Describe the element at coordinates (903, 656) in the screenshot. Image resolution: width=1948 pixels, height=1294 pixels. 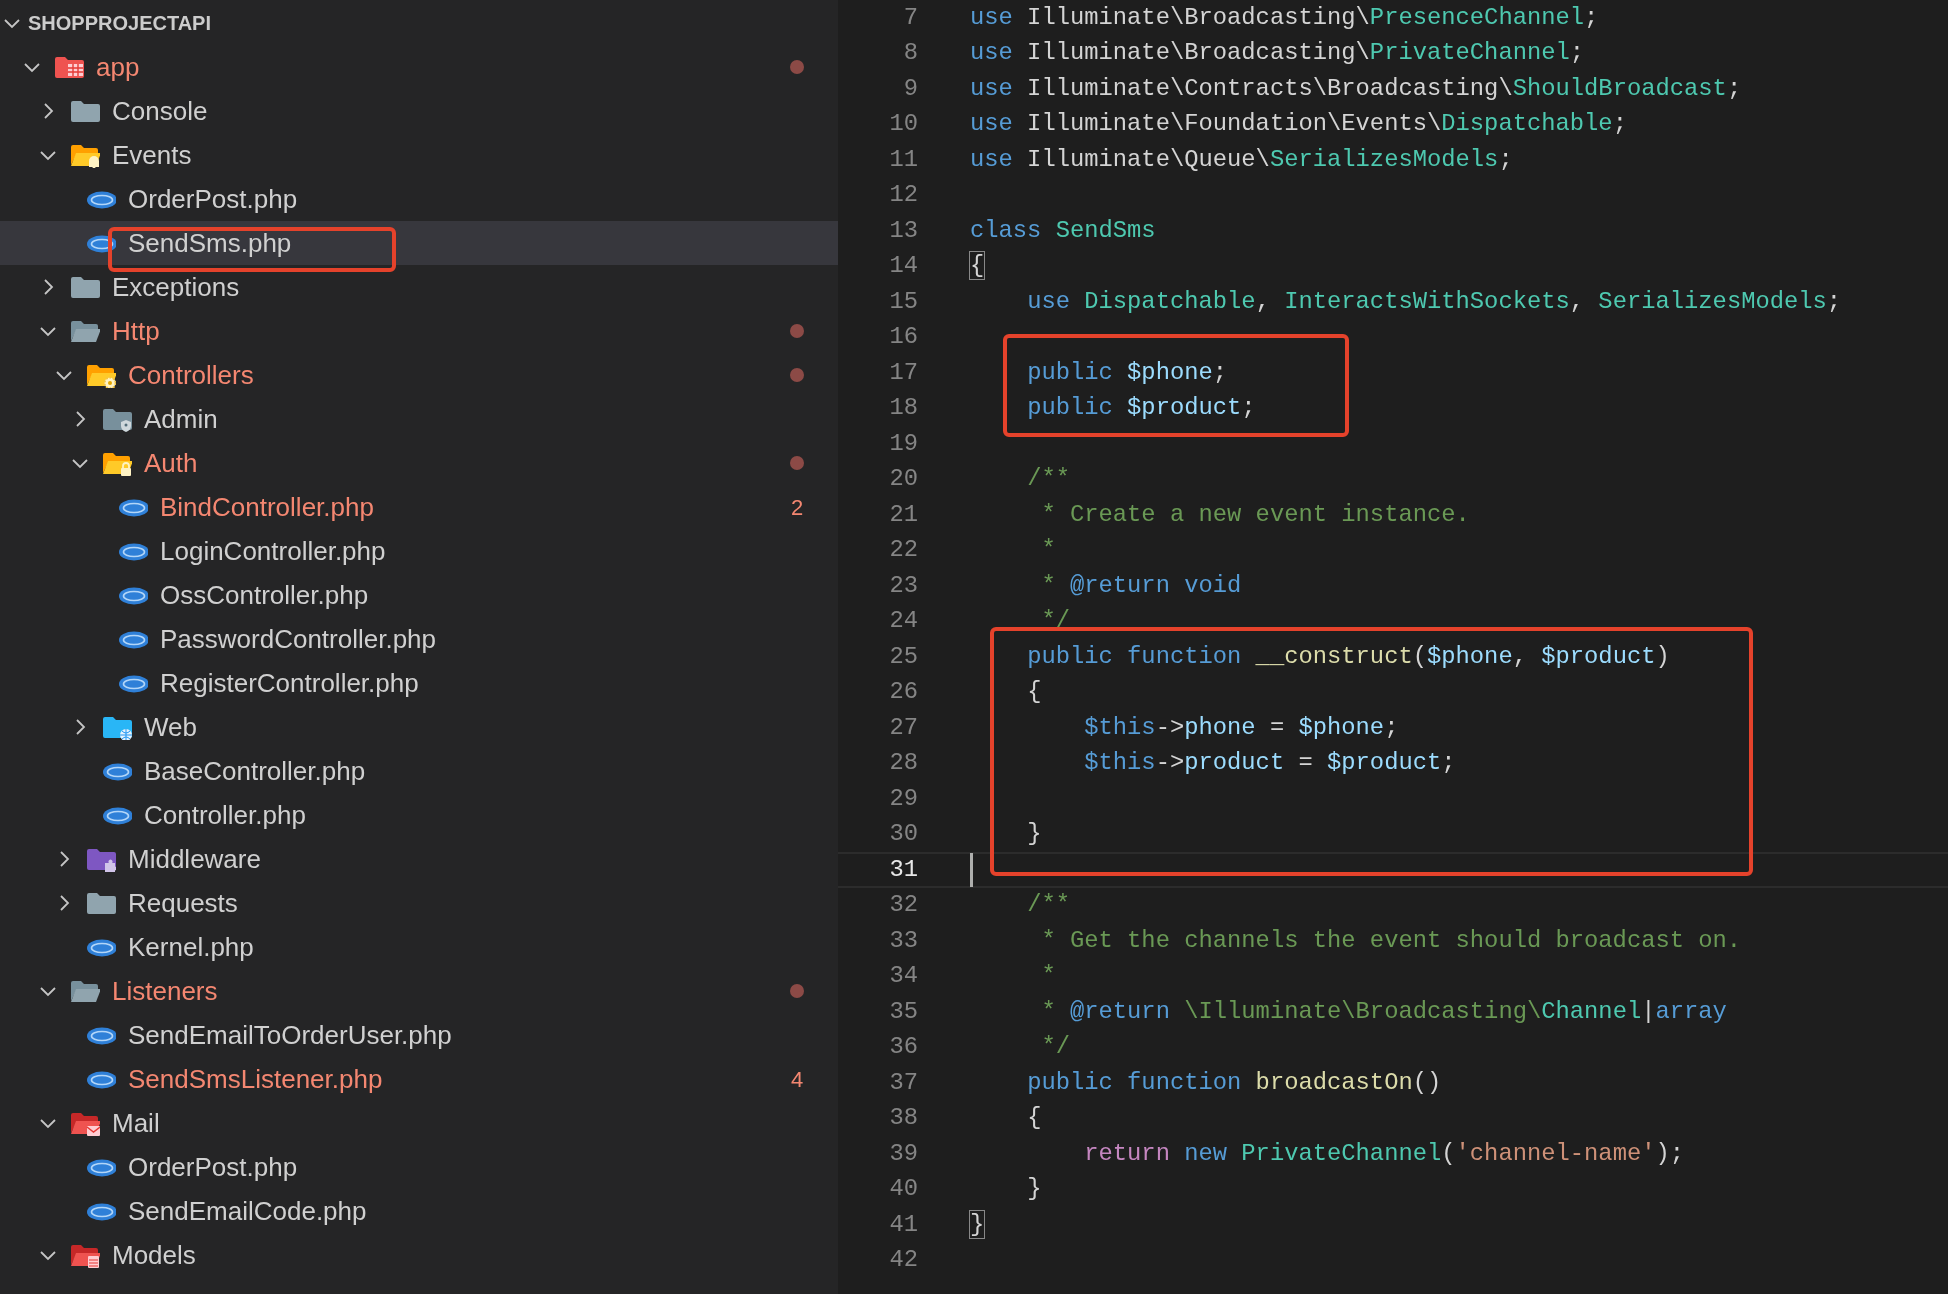
I see `line-number: 25` at that location.